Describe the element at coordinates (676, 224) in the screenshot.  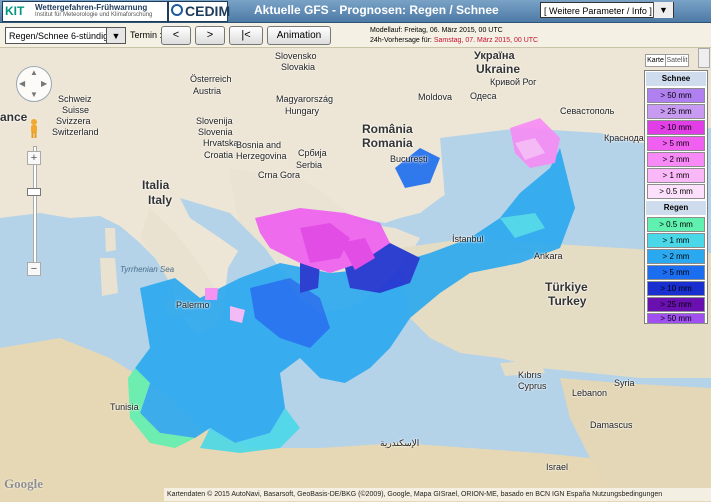
I see `legend-rain-row: > 0.5 mm` at that location.